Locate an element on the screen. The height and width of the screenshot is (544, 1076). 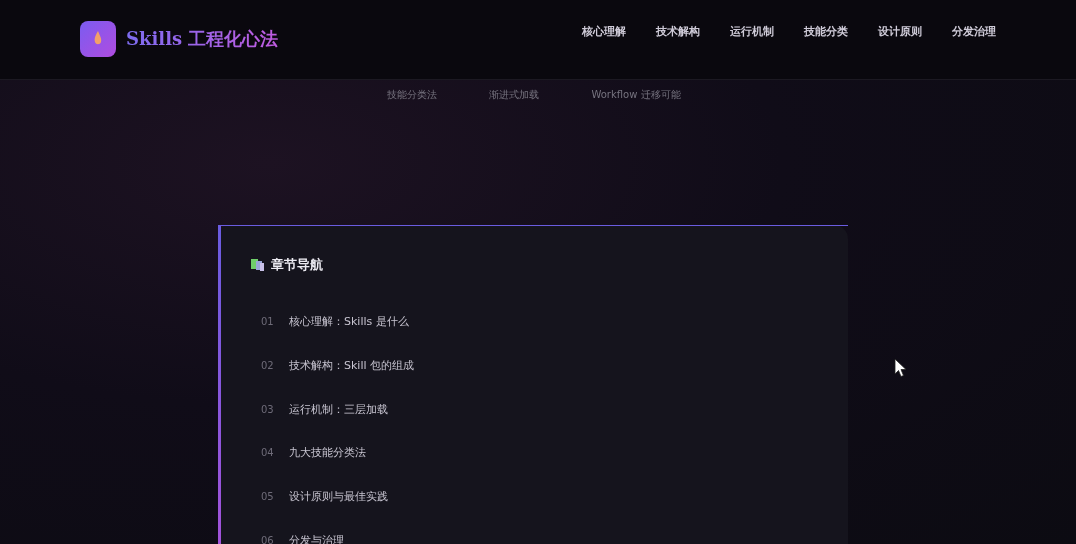
chapter-number: 05 is located at coordinates (268, 497).